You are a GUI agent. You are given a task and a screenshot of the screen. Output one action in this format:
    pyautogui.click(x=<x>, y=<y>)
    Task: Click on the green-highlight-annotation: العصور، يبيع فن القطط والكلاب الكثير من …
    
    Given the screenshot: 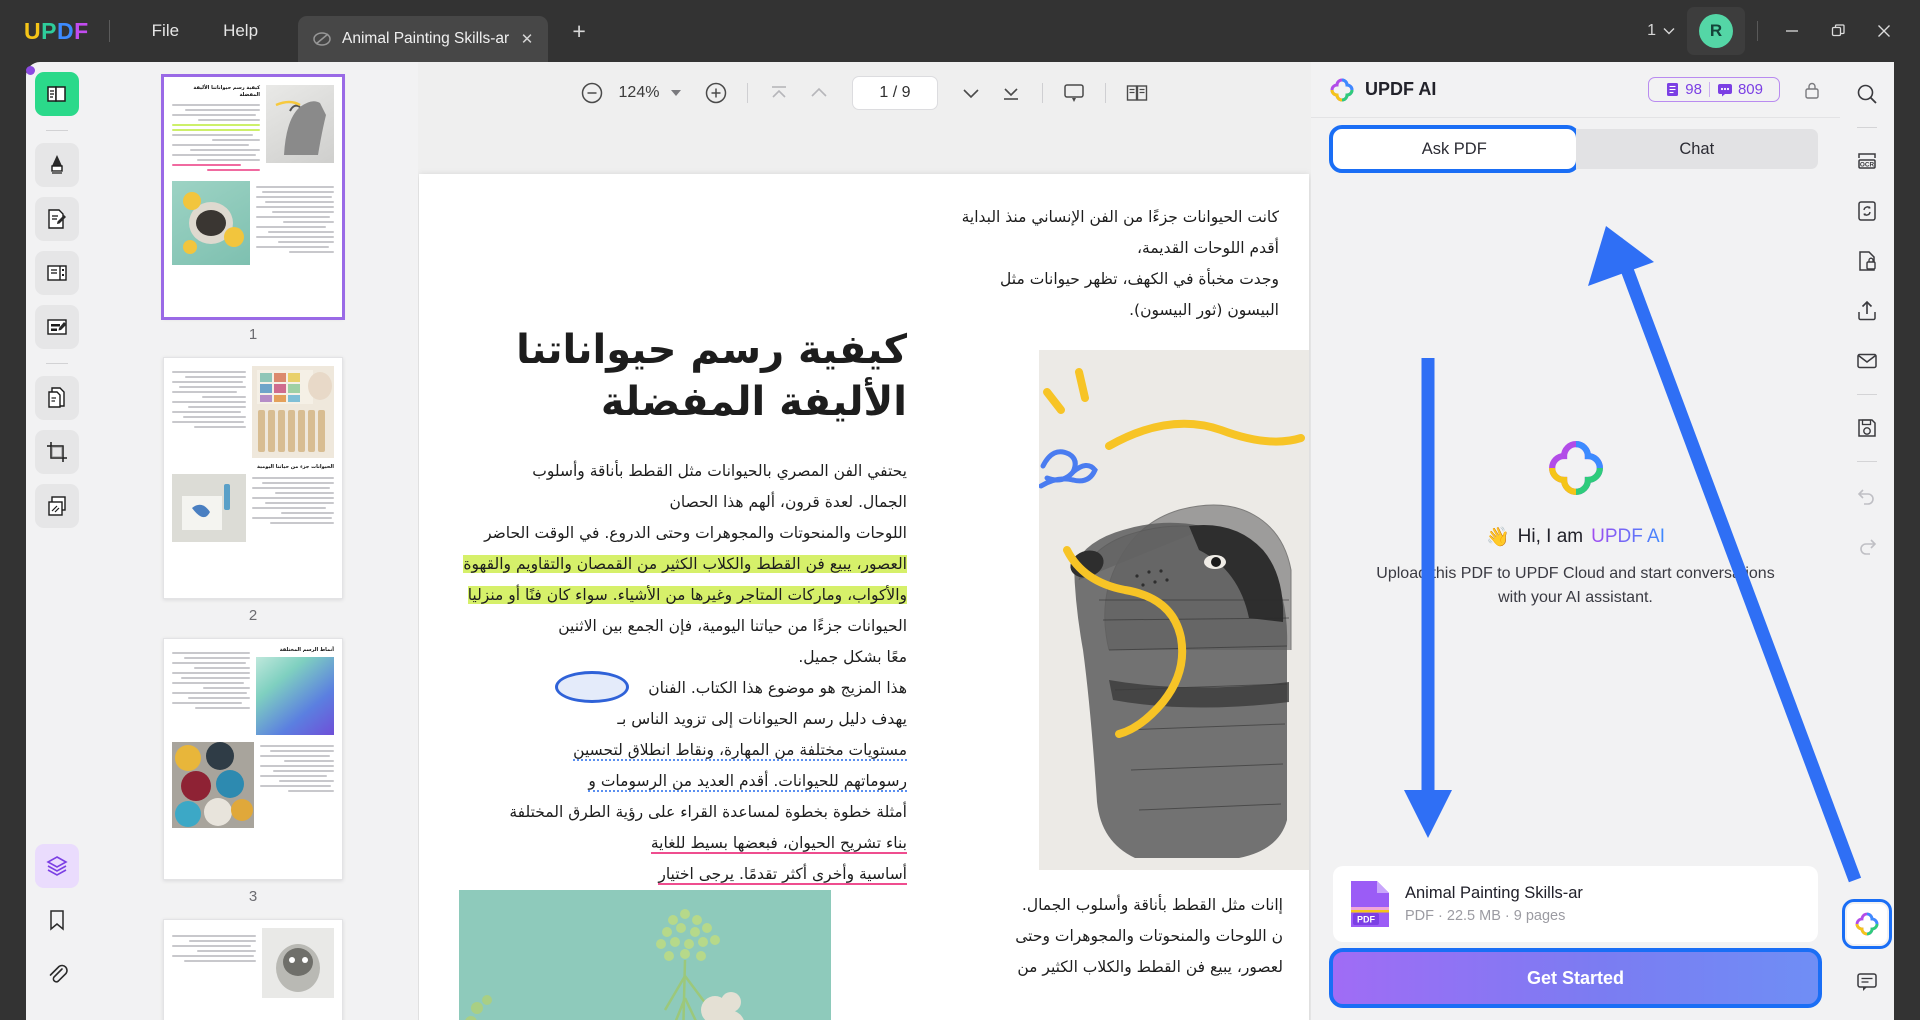 What is the action you would take?
    pyautogui.click(x=685, y=564)
    